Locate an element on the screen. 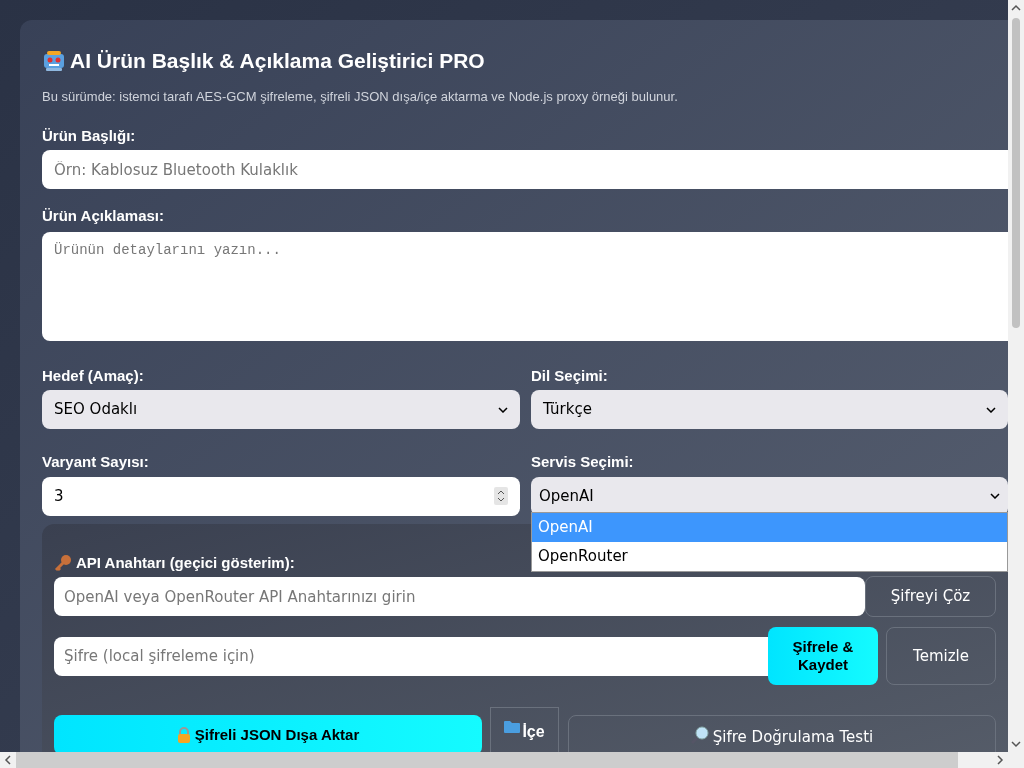 This screenshot has height=768, width=1024. api-key-label: API Anahtarı (geçici gösterim): is located at coordinates (185, 562).